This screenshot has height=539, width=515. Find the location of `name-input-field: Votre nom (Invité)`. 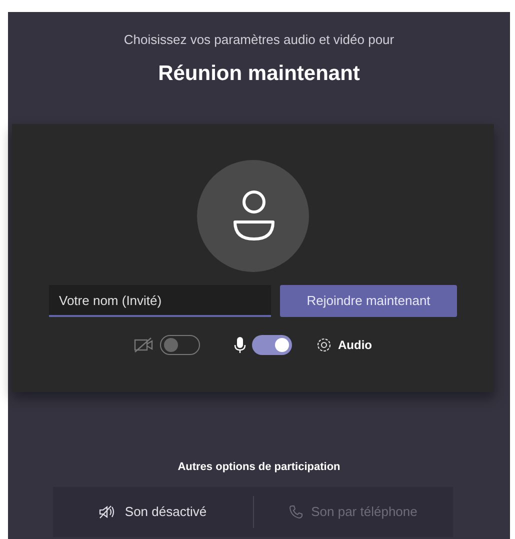

name-input-field: Votre nom (Invité) is located at coordinates (160, 301).